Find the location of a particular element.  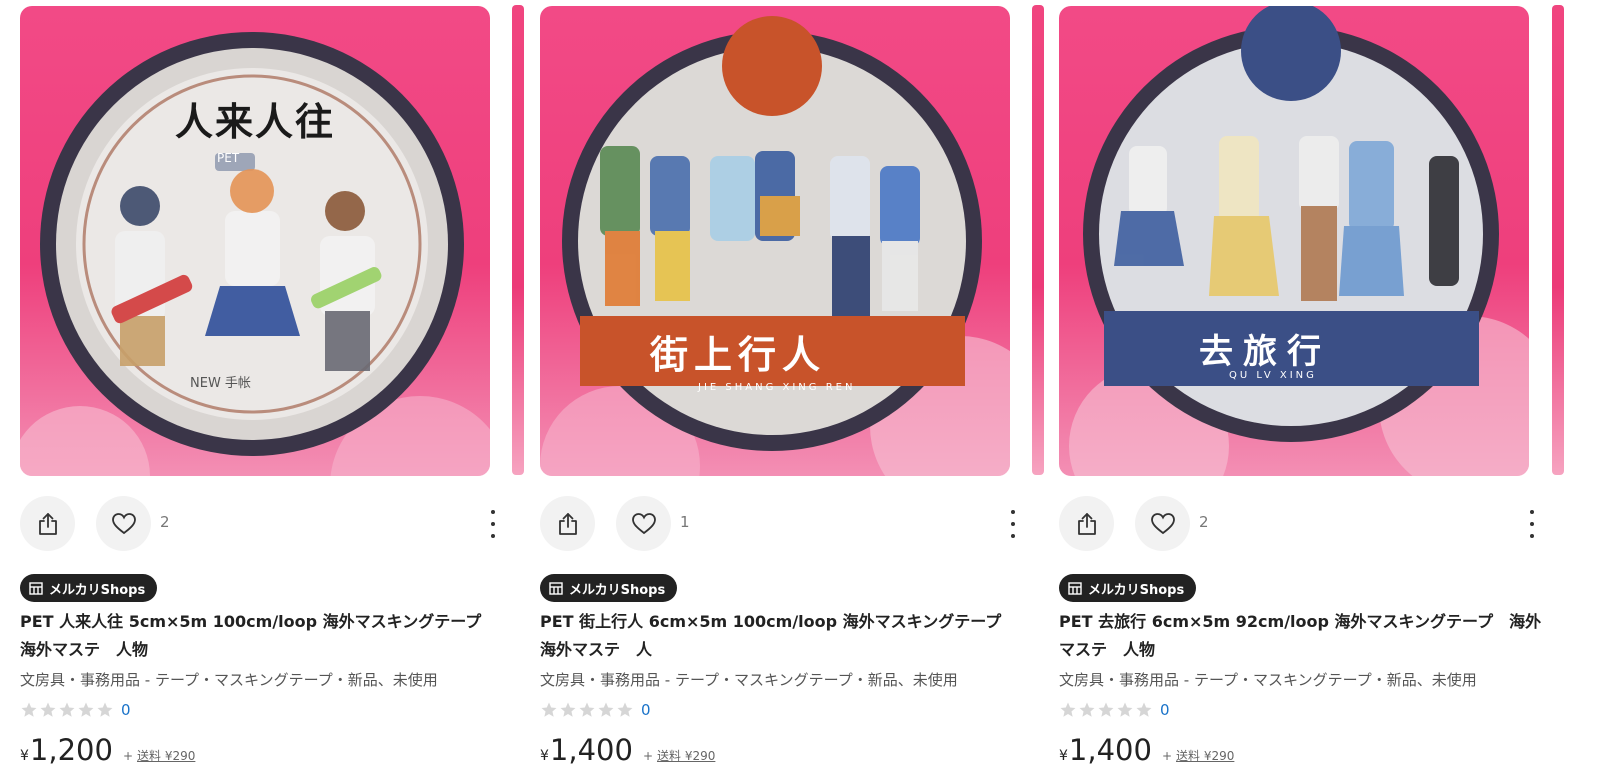

tape-subtitle: QU LV XING is located at coordinates (1273, 375).